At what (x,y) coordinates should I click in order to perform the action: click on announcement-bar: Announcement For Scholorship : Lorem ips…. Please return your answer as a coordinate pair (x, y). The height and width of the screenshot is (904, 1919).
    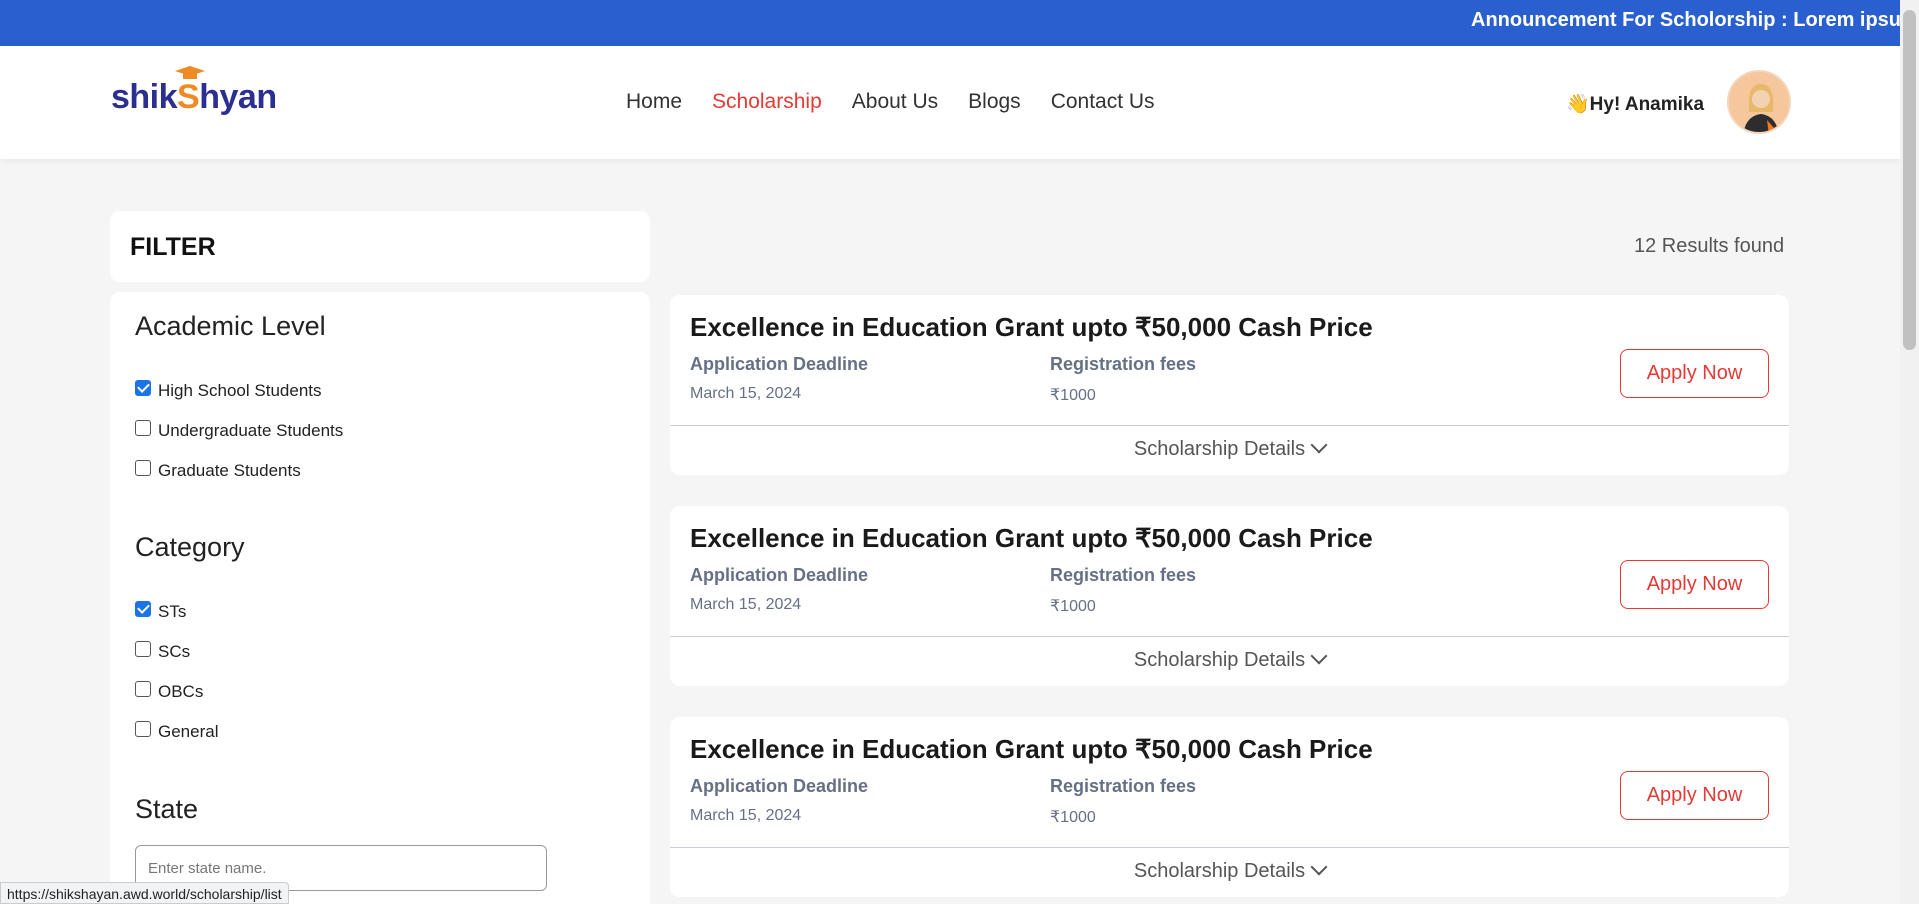
    Looking at the image, I should click on (950, 23).